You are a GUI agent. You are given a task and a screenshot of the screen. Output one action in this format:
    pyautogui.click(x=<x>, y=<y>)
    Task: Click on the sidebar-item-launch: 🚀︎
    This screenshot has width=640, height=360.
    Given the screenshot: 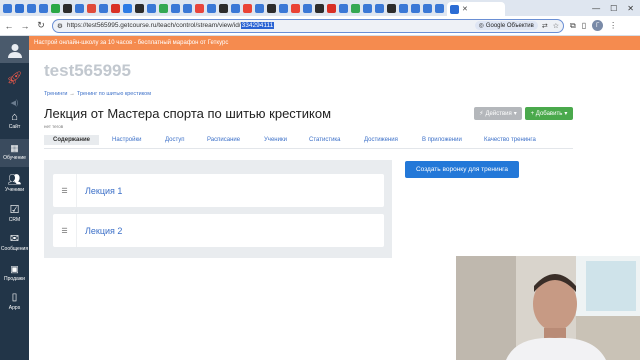 What is the action you would take?
    pyautogui.click(x=14, y=77)
    